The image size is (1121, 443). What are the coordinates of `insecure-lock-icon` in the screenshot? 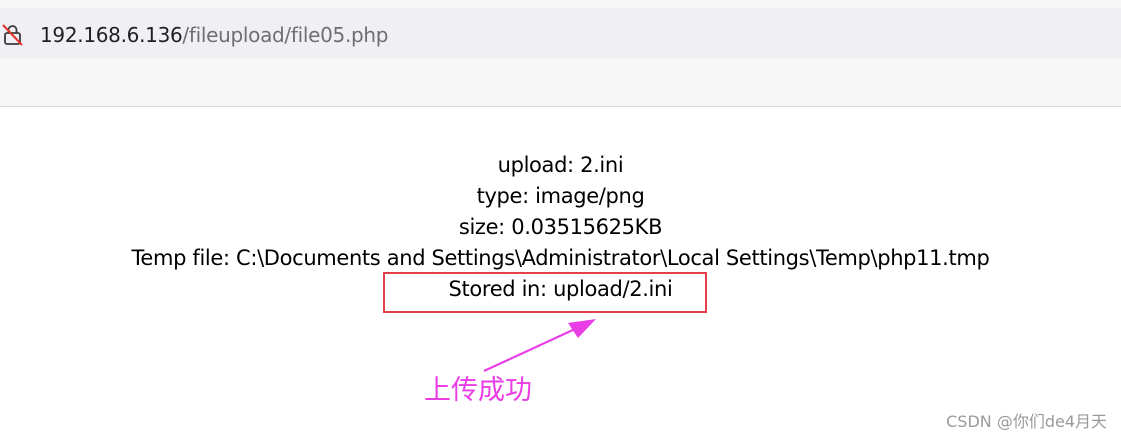 It's located at (13, 35).